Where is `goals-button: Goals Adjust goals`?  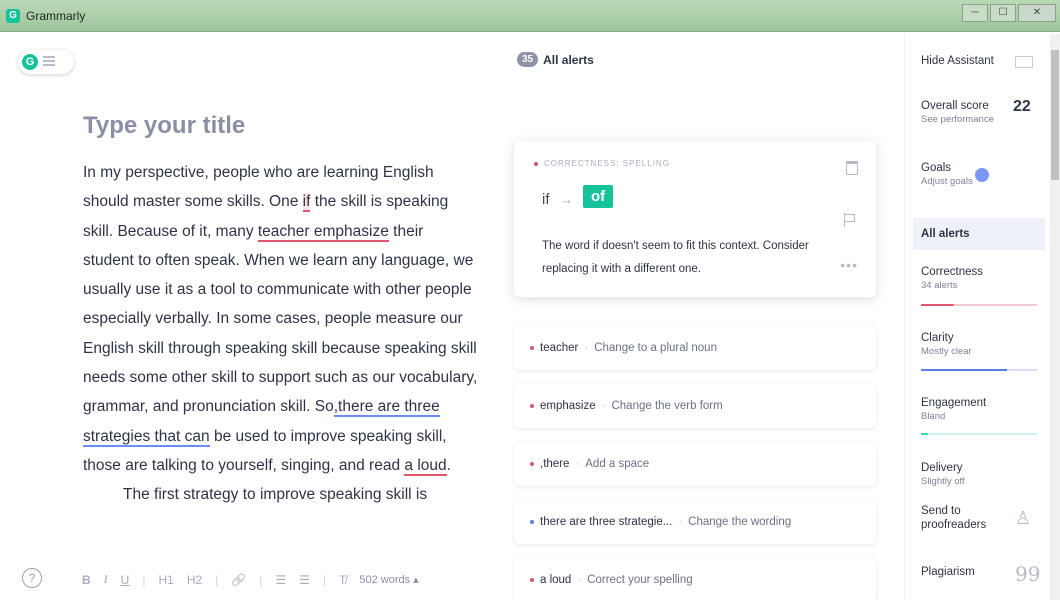
goals-button: Goals Adjust goals is located at coordinates (947, 174).